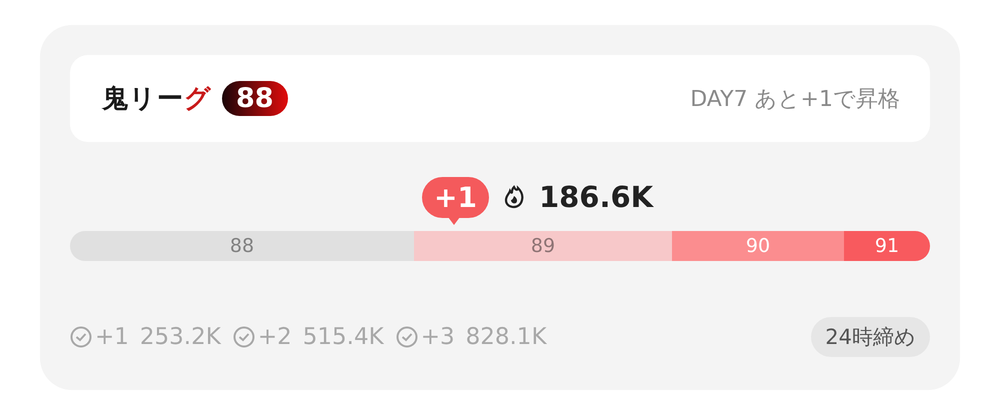  What do you see at coordinates (112, 337) in the screenshot?
I see `threshold-rank: +1` at bounding box center [112, 337].